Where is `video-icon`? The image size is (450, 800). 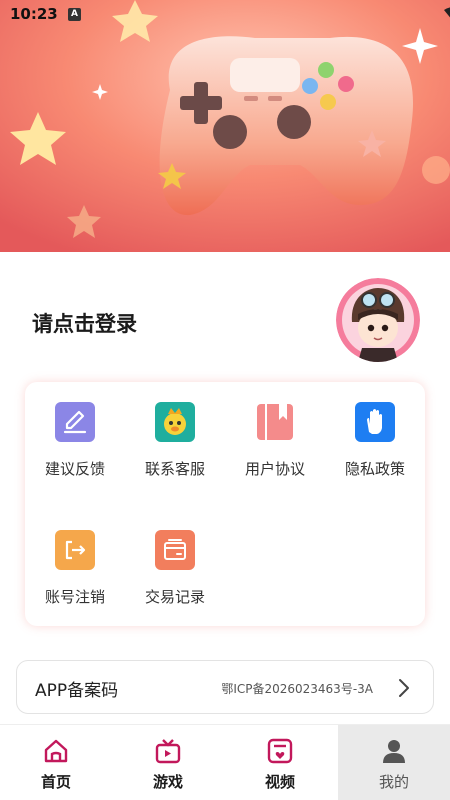
video-icon is located at coordinates (280, 751).